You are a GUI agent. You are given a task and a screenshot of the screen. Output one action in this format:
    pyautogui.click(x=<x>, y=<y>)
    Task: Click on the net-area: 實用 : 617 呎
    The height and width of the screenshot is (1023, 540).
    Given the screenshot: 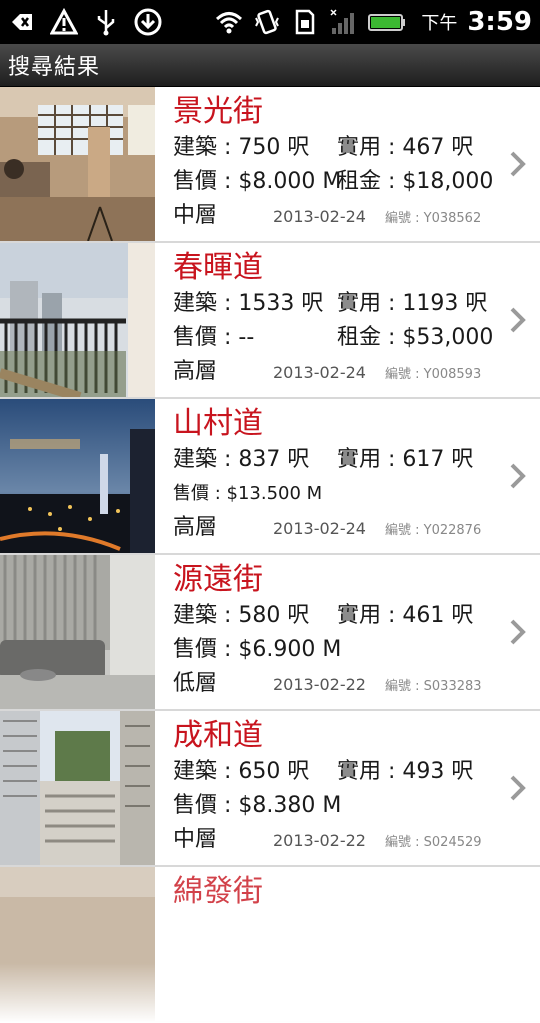 What is the action you would take?
    pyautogui.click(x=405, y=459)
    